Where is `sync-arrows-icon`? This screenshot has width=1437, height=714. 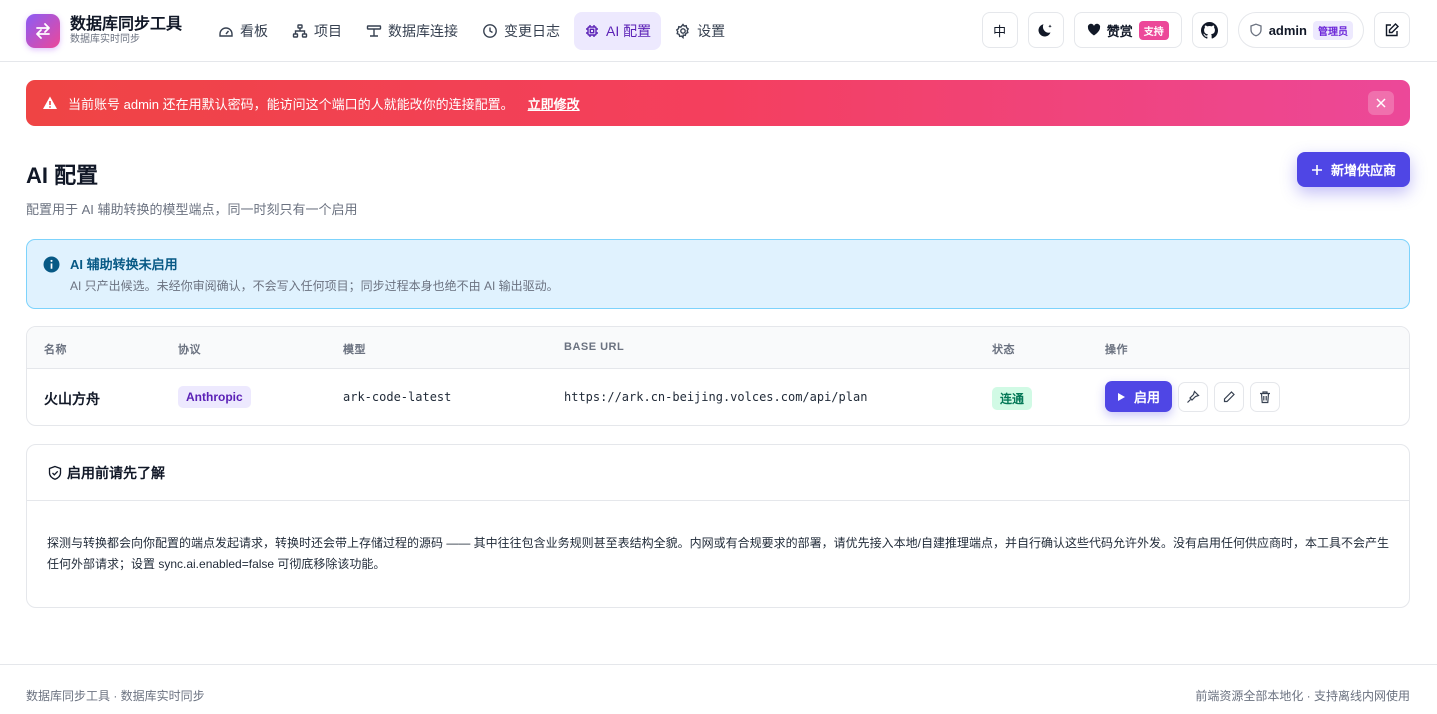 sync-arrows-icon is located at coordinates (43, 30).